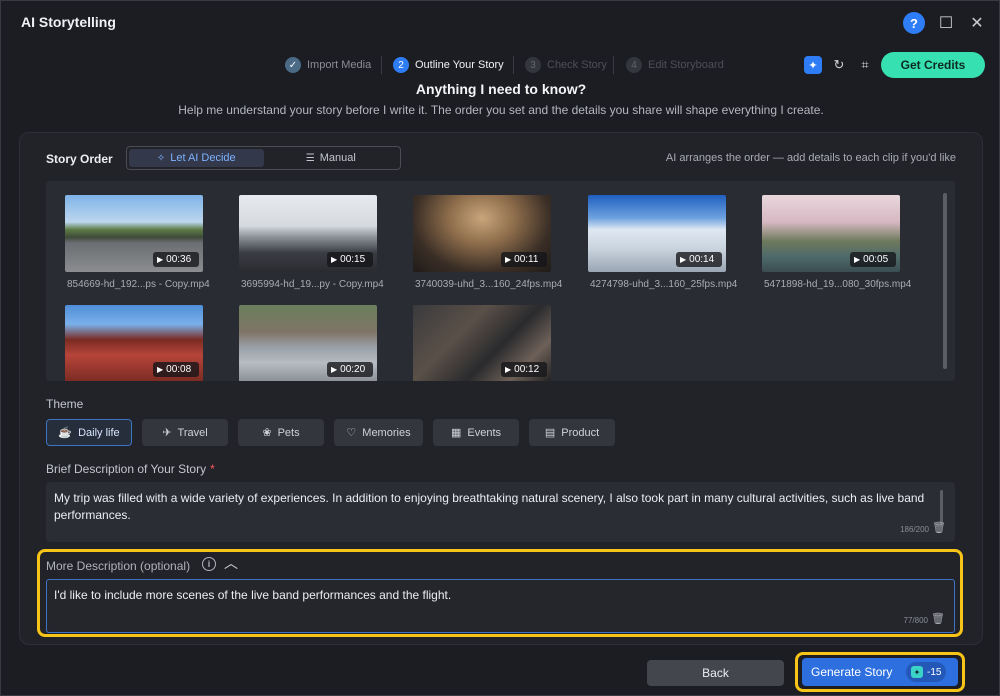 This screenshot has height=696, width=1000. I want to click on theme-pets: ❀ Pets, so click(281, 432).